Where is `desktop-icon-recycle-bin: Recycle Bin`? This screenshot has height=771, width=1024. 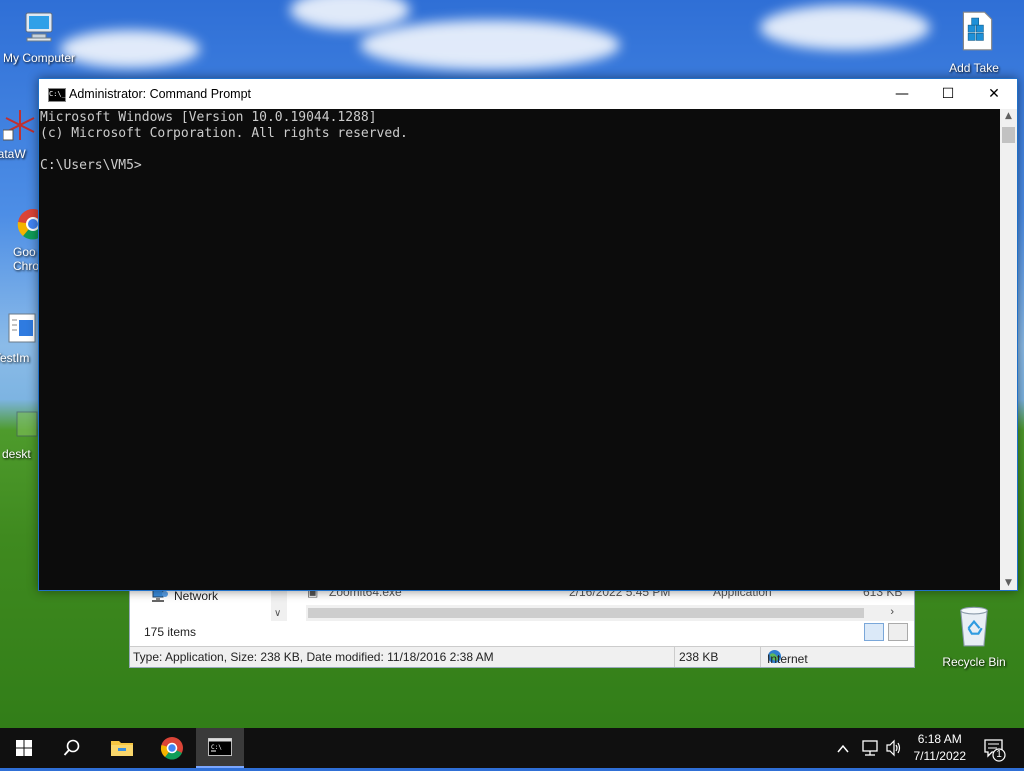
desktop-icon-recycle-bin: Recycle Bin is located at coordinates (974, 636).